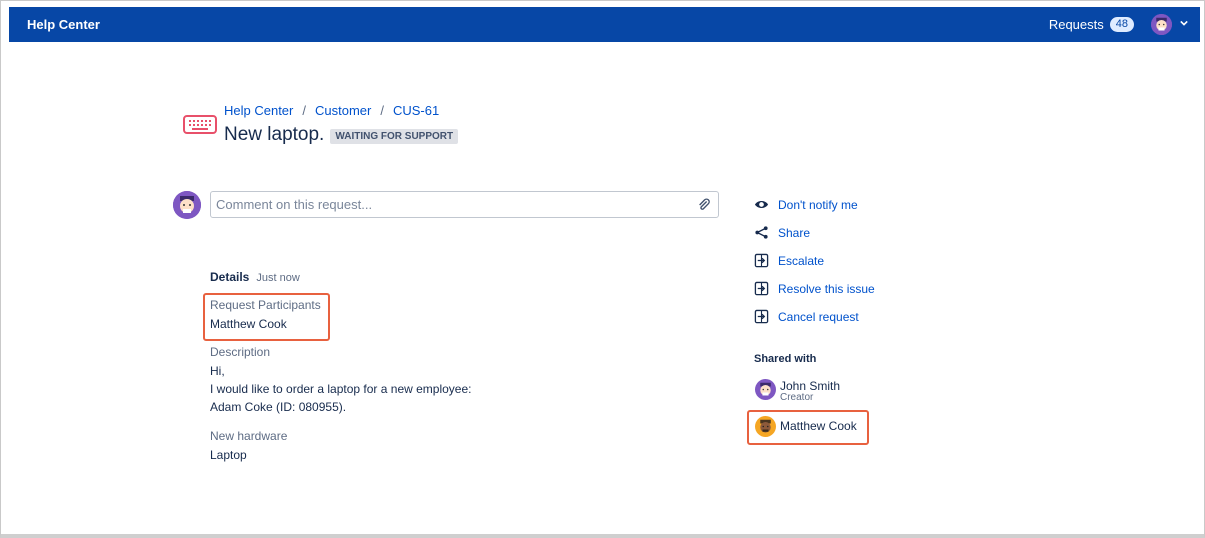 Image resolution: width=1205 pixels, height=538 pixels. Describe the element at coordinates (761, 232) in the screenshot. I see `share-icon` at that location.